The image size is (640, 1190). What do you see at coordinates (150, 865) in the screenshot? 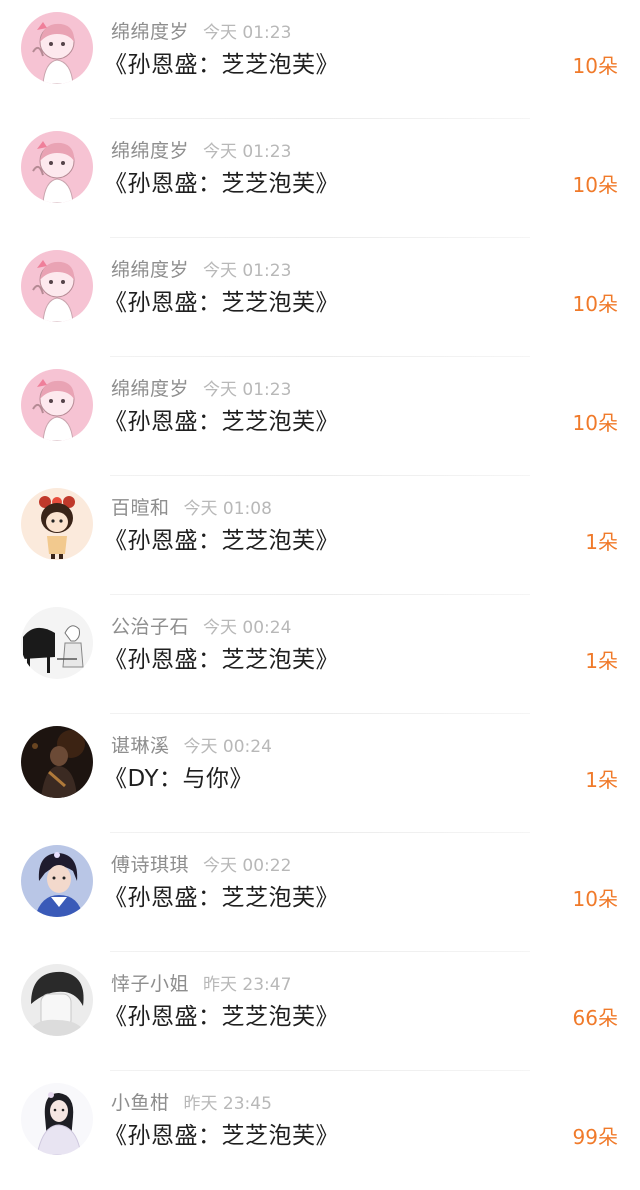
I see `user-name: 傅诗琪琪` at bounding box center [150, 865].